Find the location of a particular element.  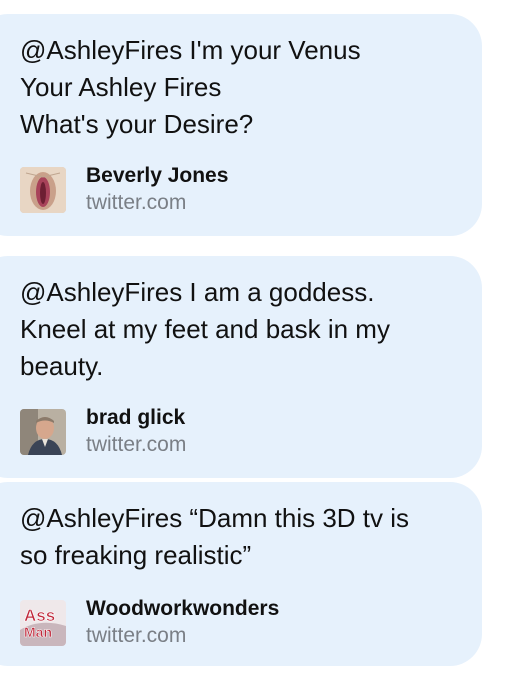

link-preview: Beverly Jones twitter.com is located at coordinates (251, 190).